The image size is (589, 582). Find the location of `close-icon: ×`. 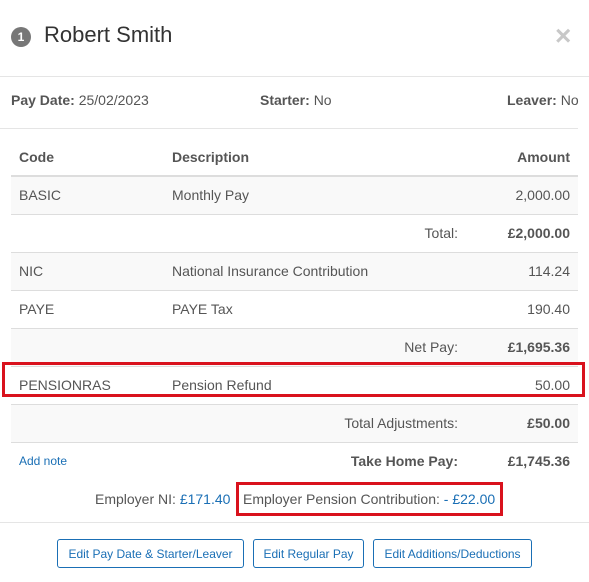

close-icon: × is located at coordinates (563, 36).